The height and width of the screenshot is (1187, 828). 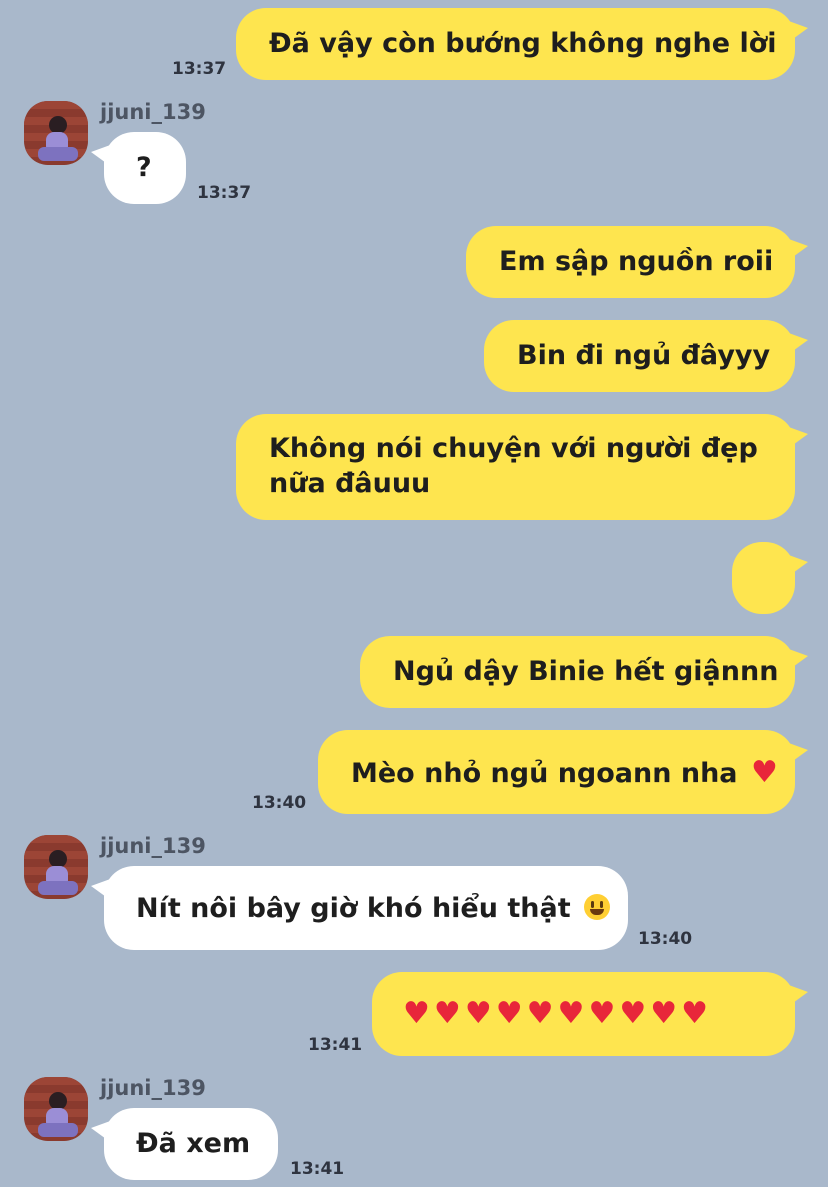 I want to click on my-message-bubble: Em sập nguồn roii, so click(x=637, y=262).